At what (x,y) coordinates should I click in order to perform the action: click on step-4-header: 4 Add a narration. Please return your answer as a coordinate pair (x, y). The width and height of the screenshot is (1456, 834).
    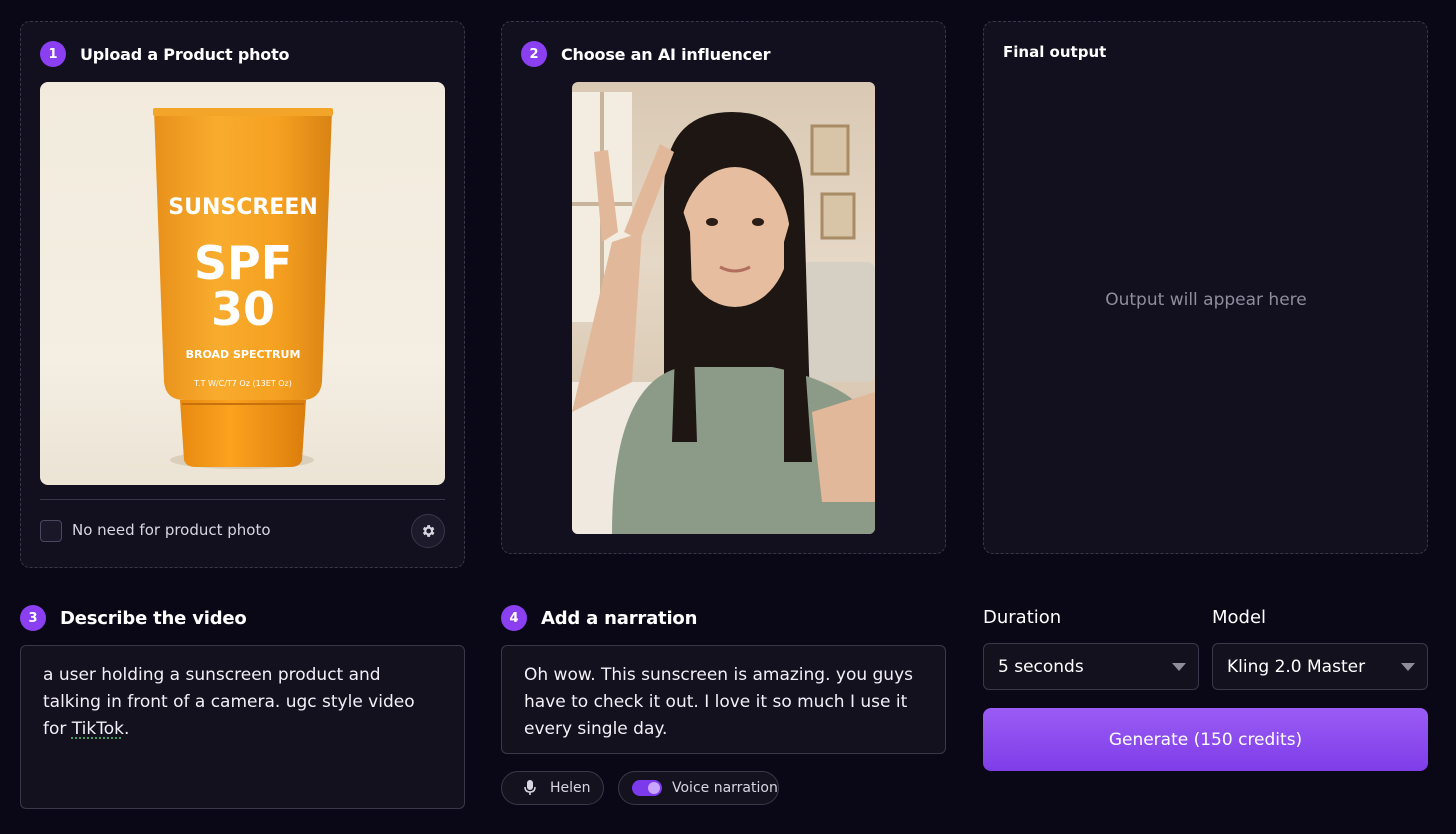
    Looking at the image, I should click on (599, 618).